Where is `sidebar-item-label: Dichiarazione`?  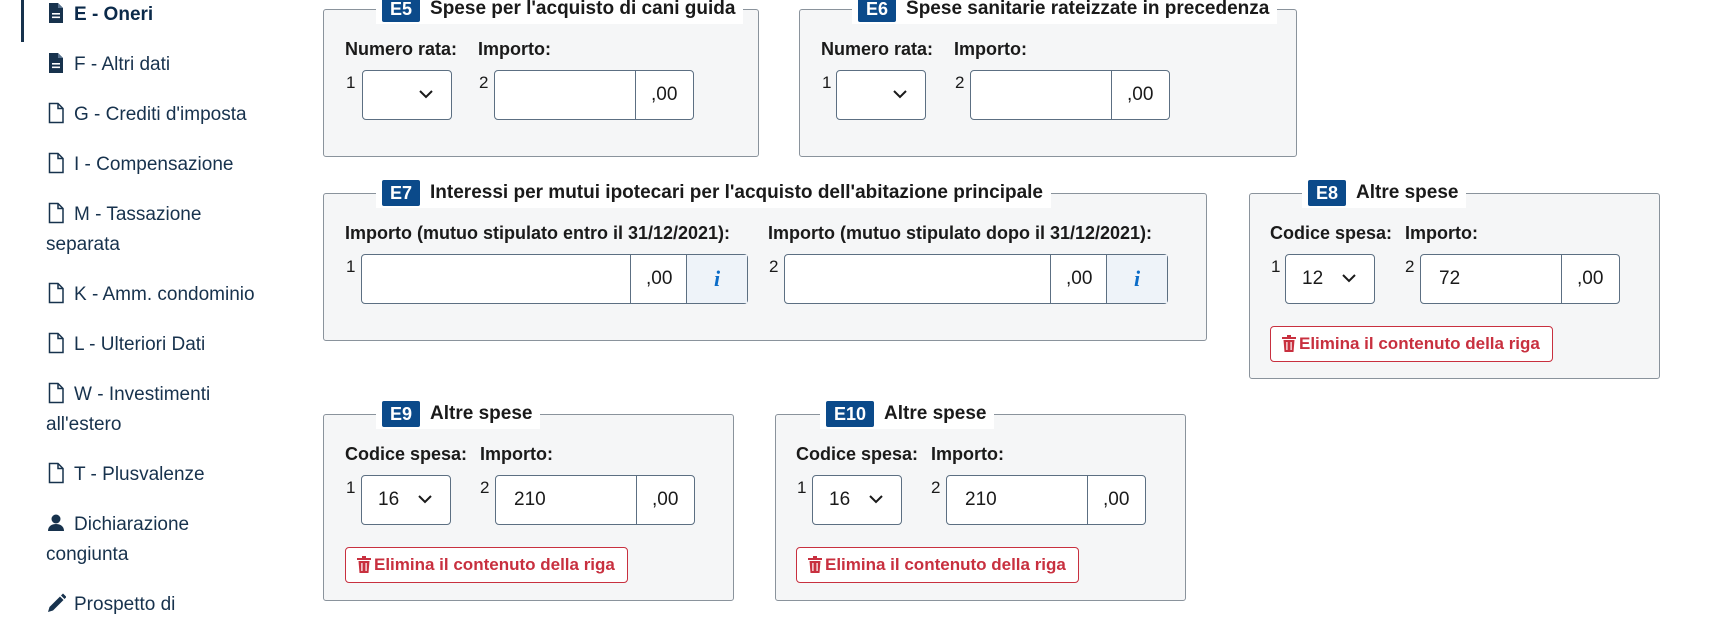 sidebar-item-label: Dichiarazione is located at coordinates (132, 524).